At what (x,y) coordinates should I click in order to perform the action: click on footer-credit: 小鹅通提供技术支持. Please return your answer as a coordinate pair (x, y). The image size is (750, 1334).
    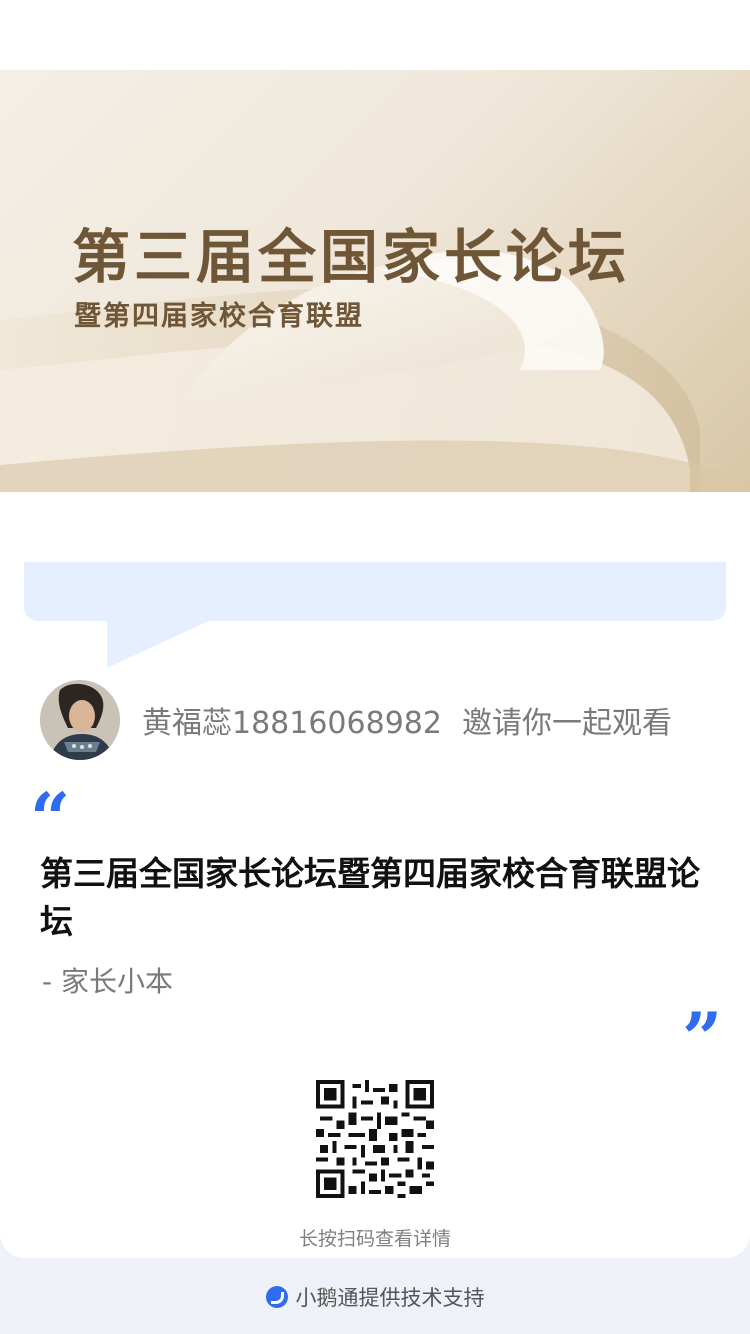
    Looking at the image, I should click on (375, 1297).